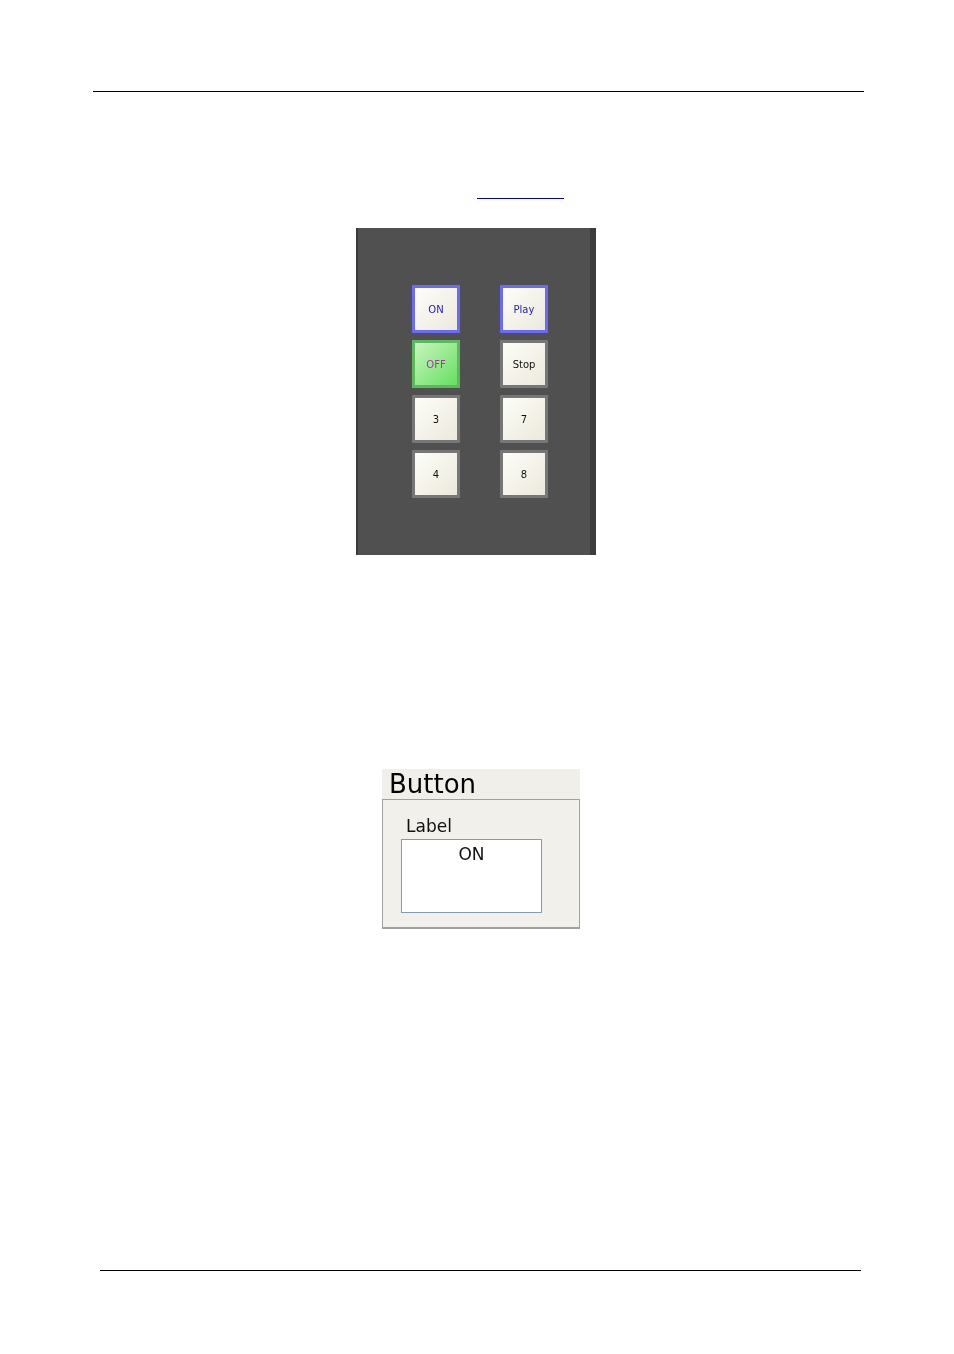  I want to click on field-label: Label, so click(429, 826).